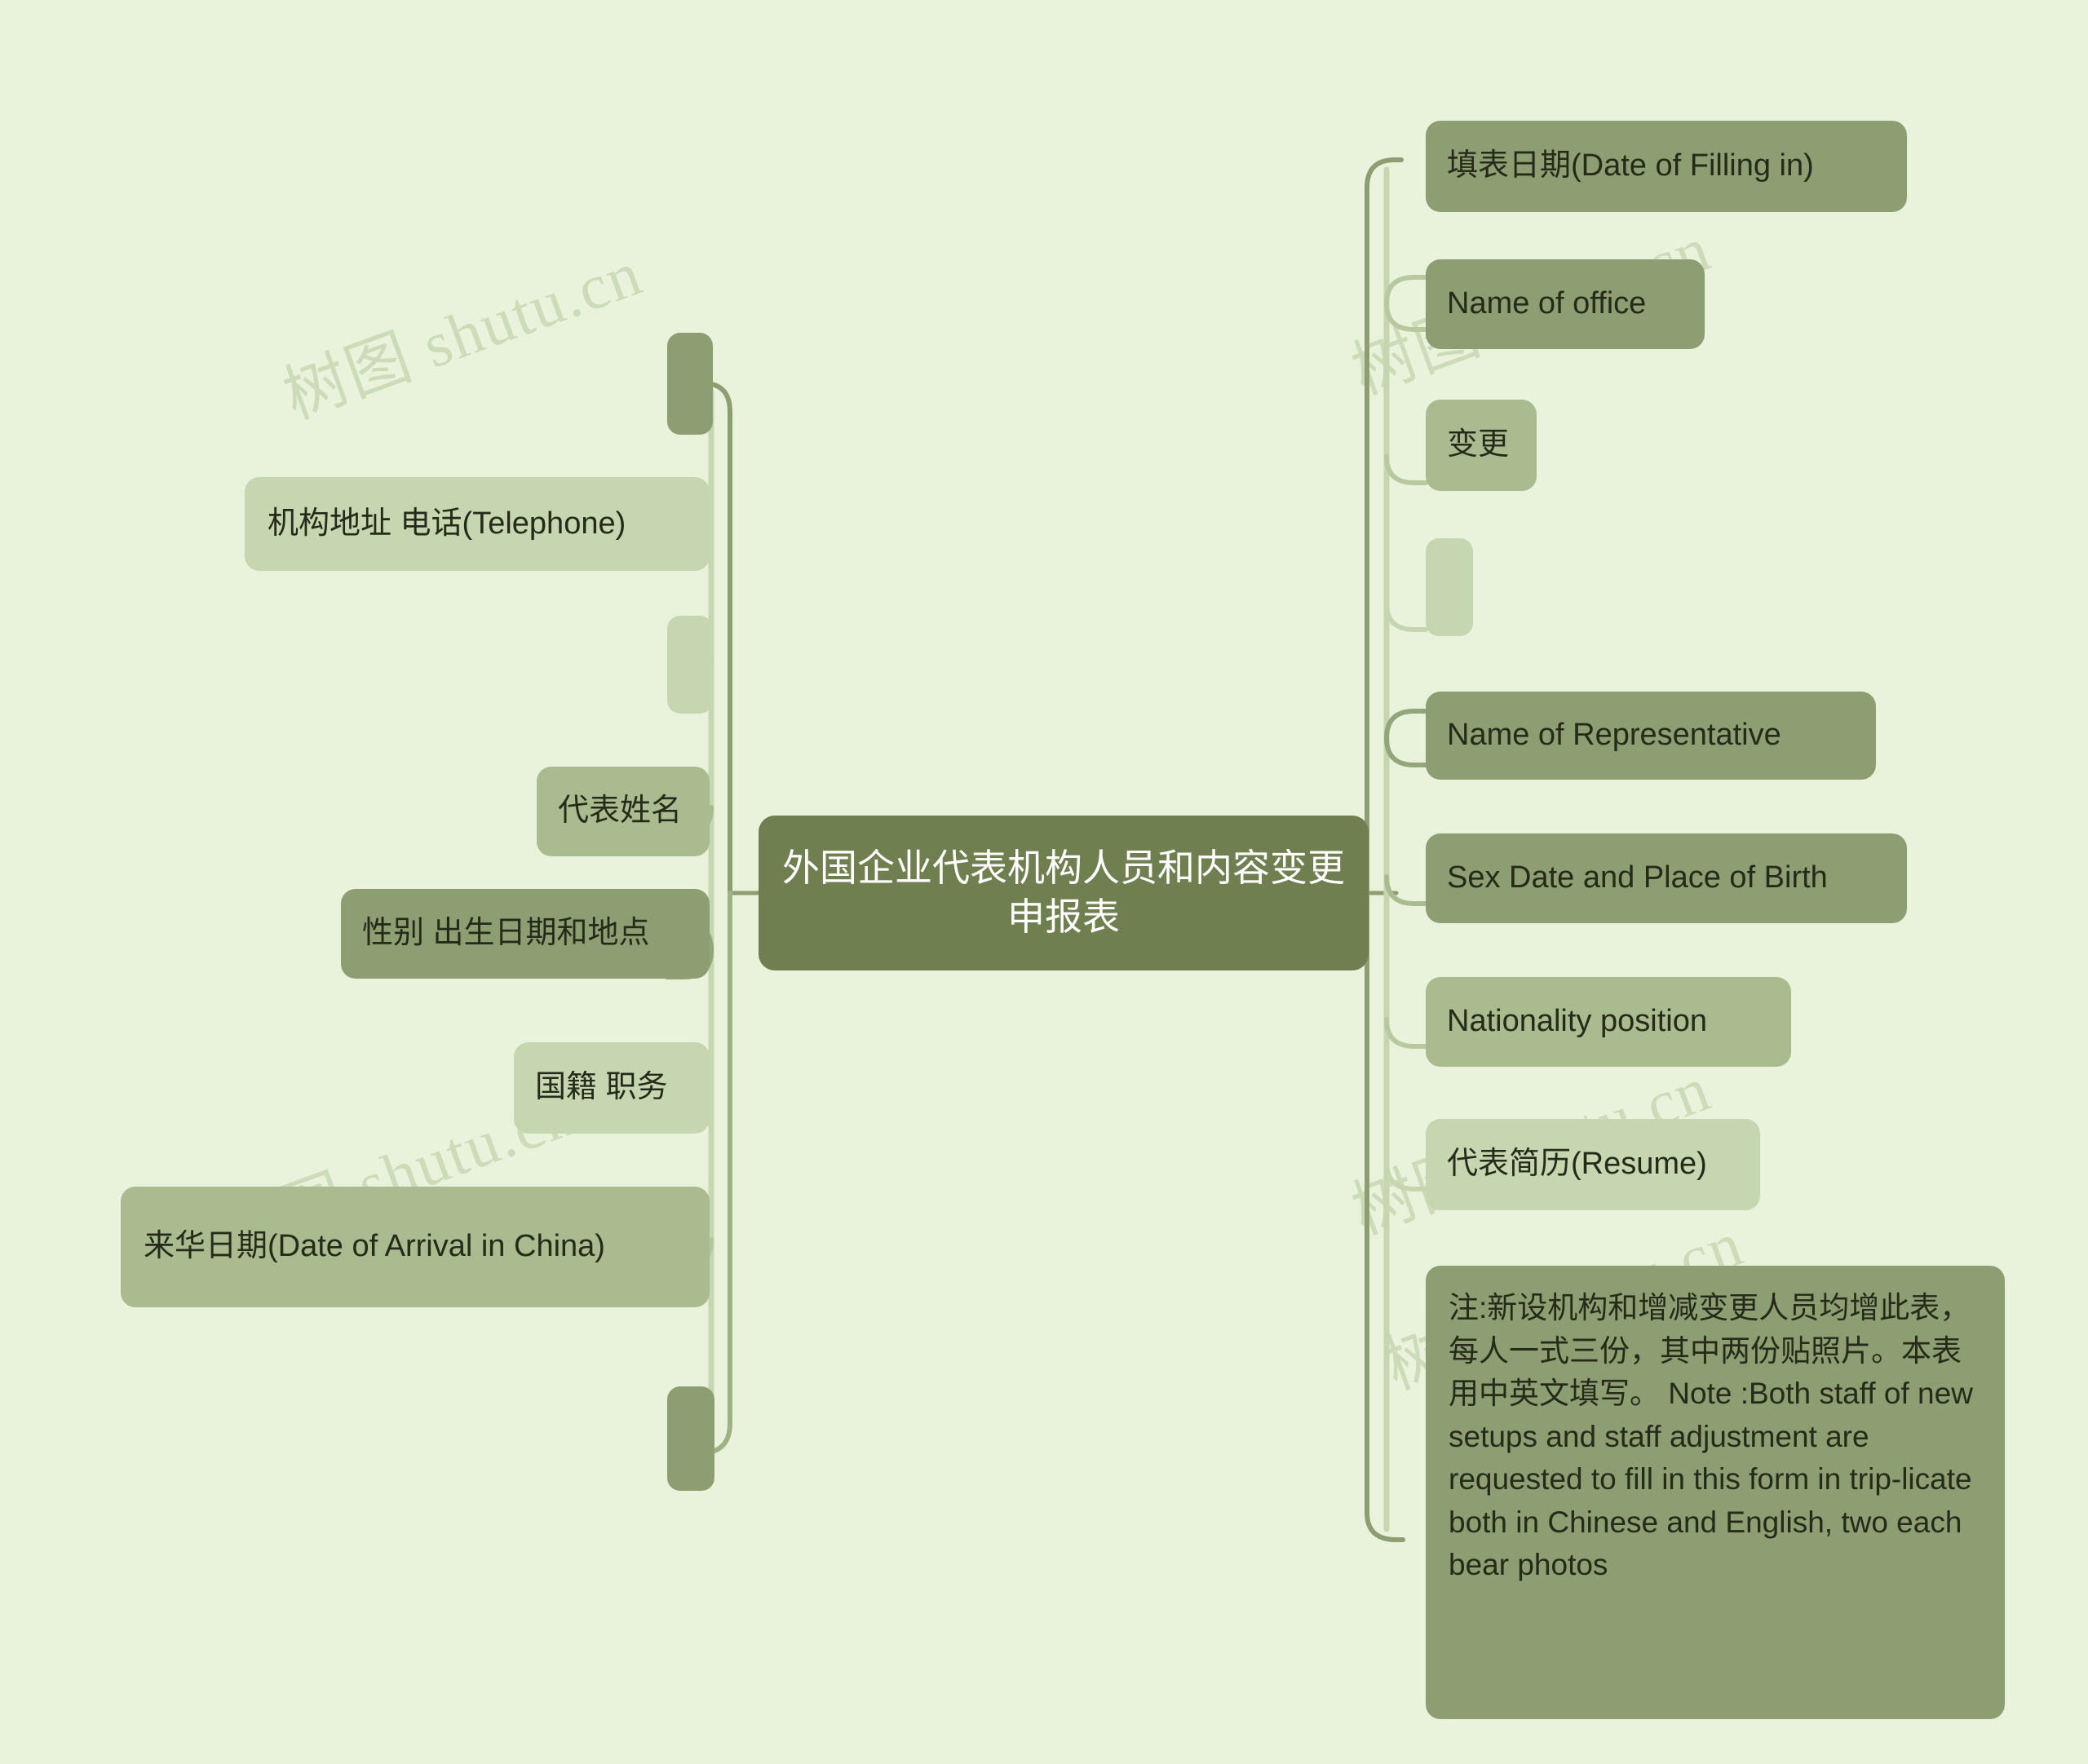 The width and height of the screenshot is (2088, 1764). Describe the element at coordinates (620, 811) in the screenshot. I see `left-node-3-label: 代表姓名` at that location.